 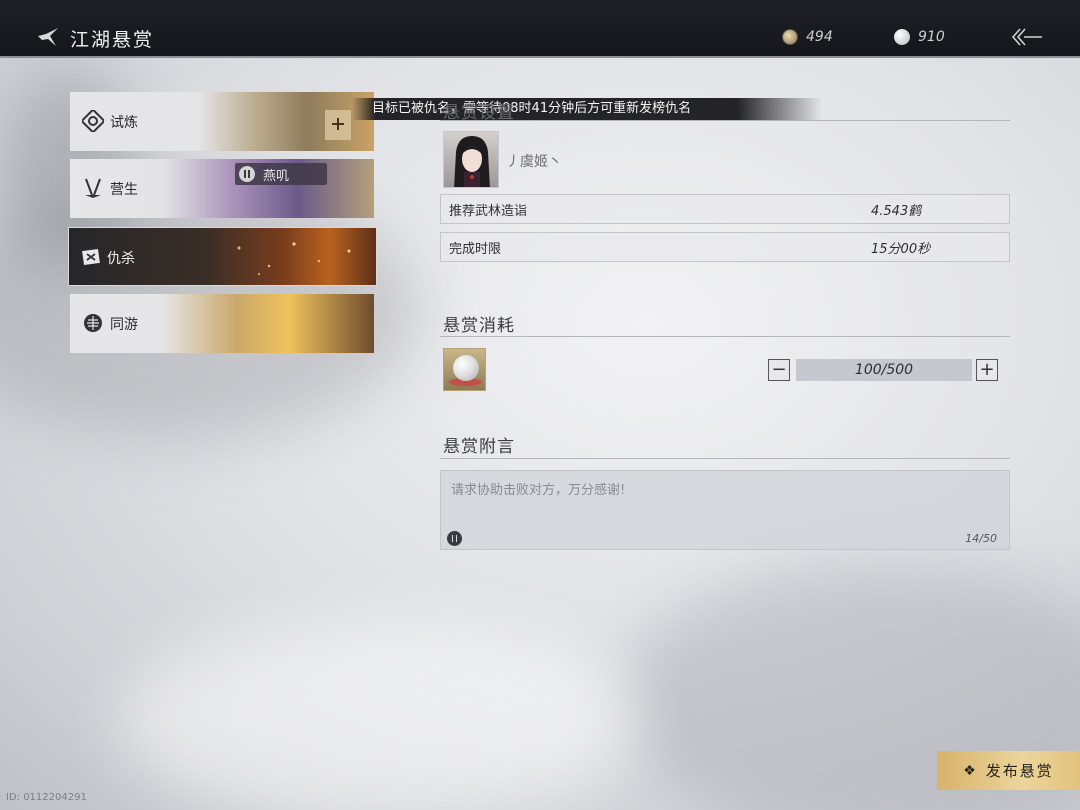 I want to click on page-title: 江湖悬赏, so click(x=112, y=40).